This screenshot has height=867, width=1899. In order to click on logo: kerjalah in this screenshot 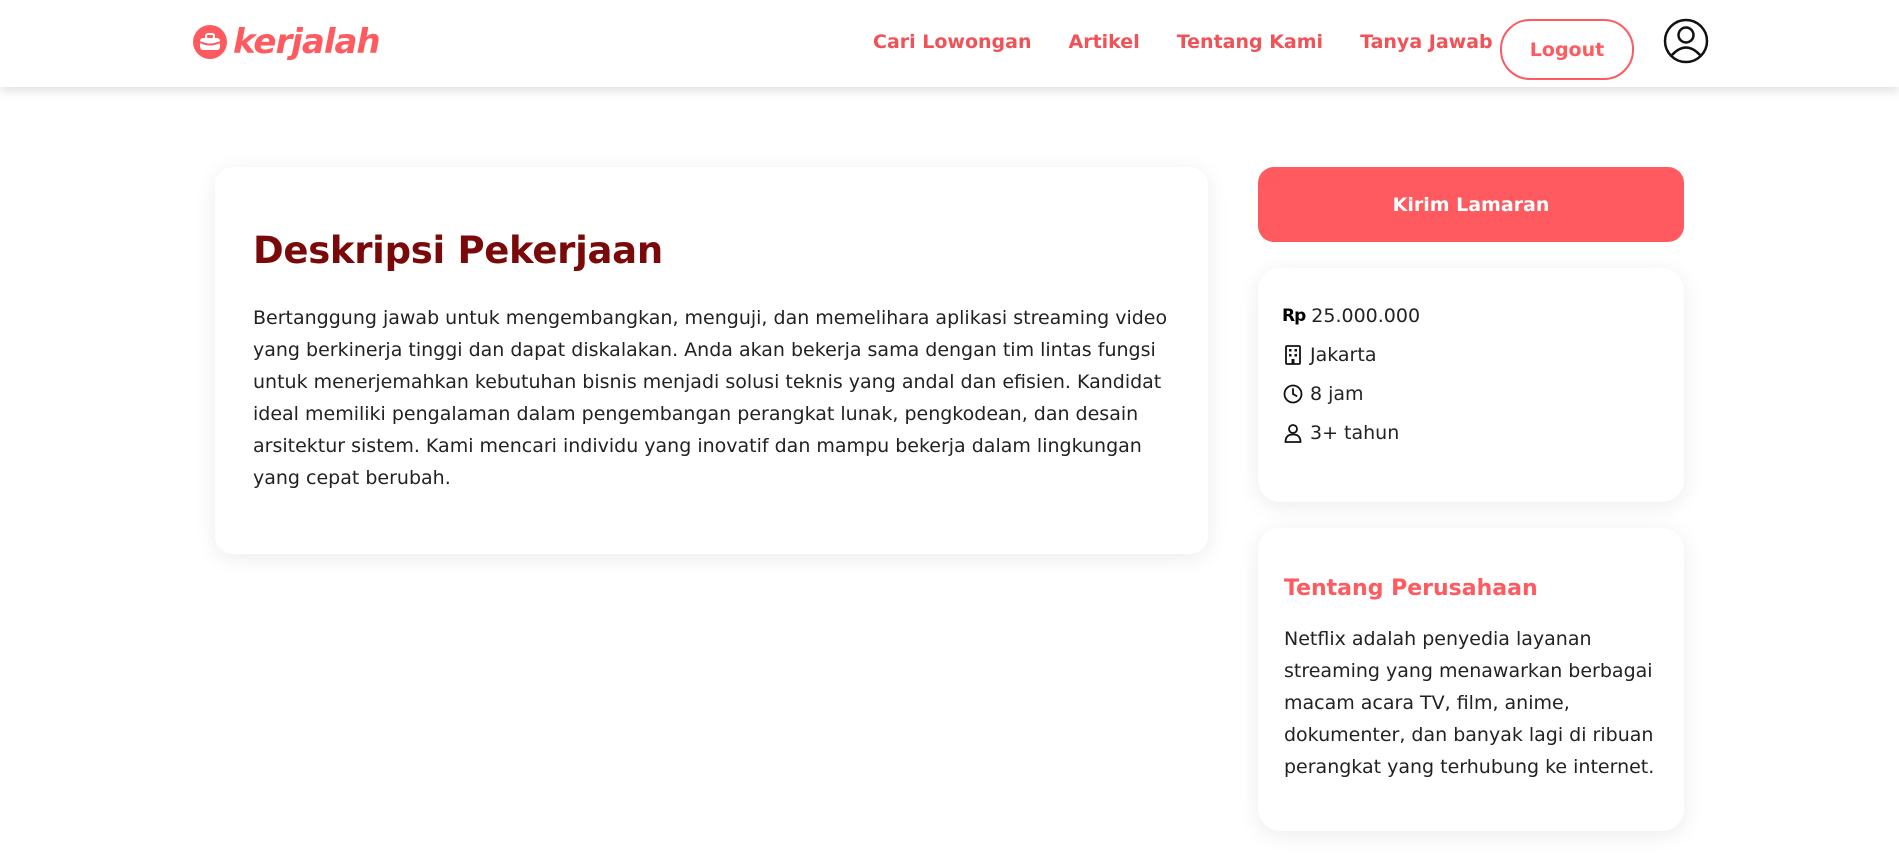, I will do `click(287, 42)`.